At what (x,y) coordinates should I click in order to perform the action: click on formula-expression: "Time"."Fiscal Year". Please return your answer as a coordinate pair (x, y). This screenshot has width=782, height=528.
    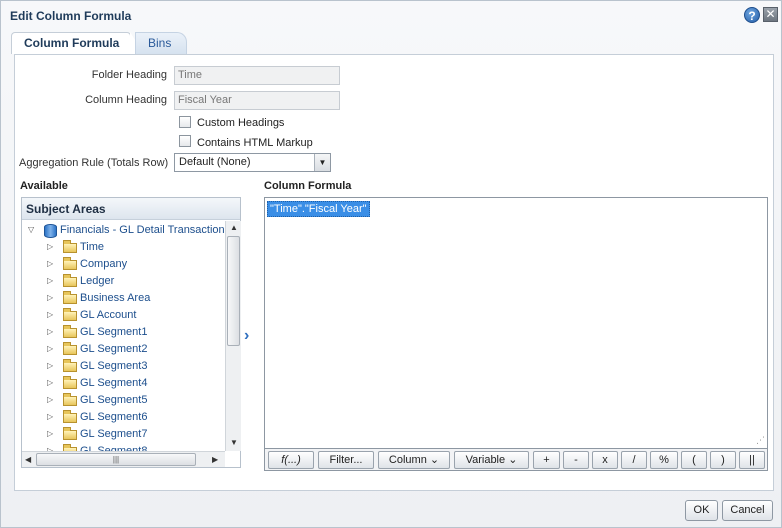
    Looking at the image, I should click on (318, 209).